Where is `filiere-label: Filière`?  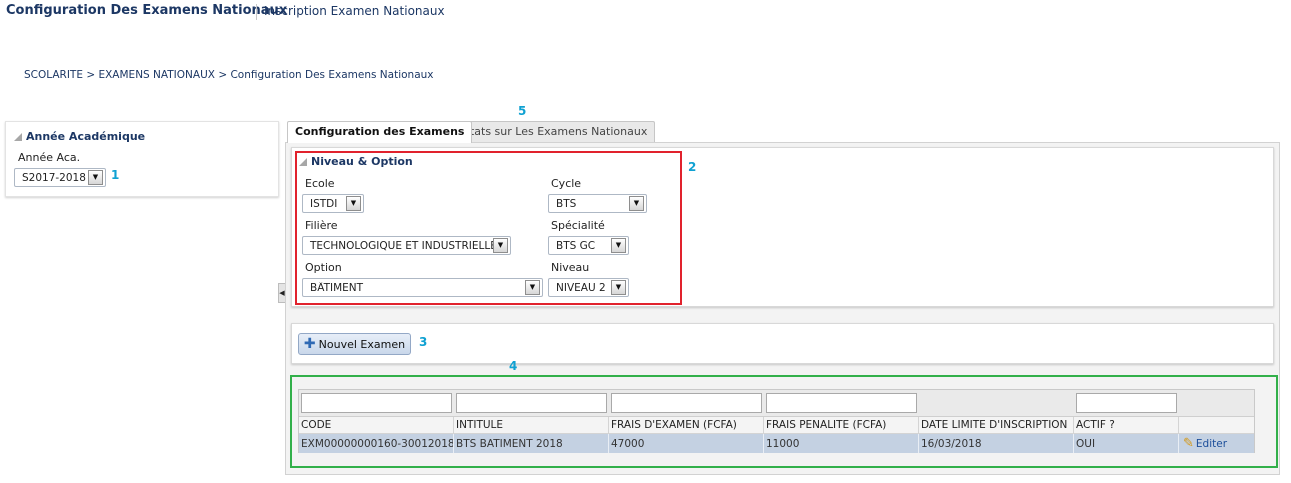 filiere-label: Filière is located at coordinates (321, 225).